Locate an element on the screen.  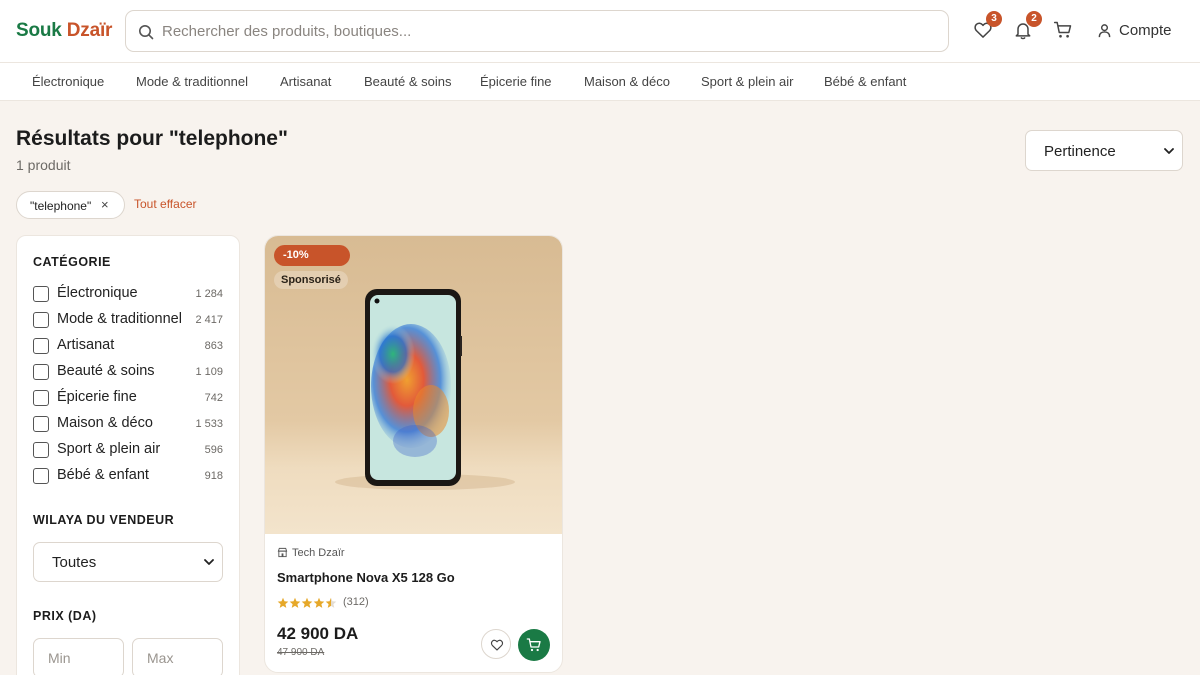
filter-row-electronique: Électronique 1 284 is located at coordinates (128, 295).